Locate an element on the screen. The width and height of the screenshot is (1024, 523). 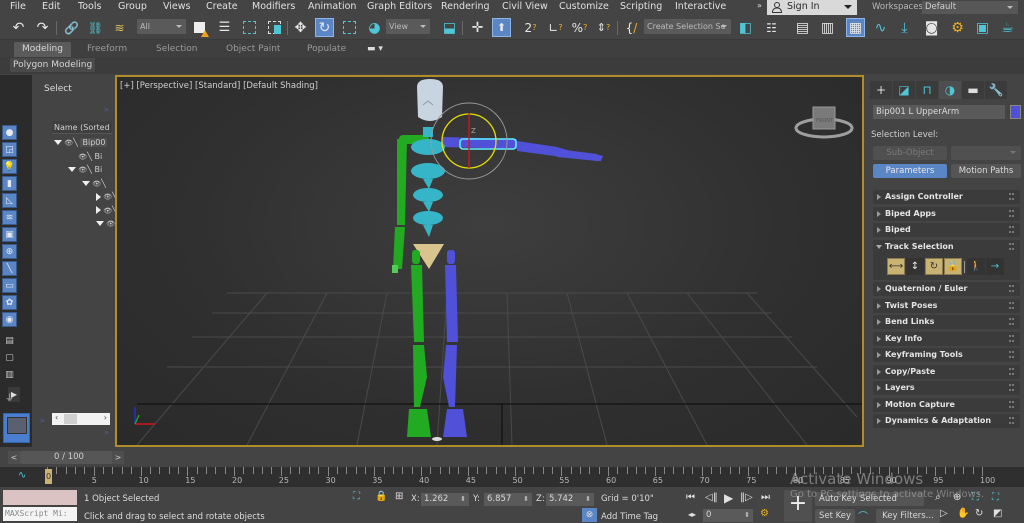
parameters-button: Parameters is located at coordinates (910, 171).